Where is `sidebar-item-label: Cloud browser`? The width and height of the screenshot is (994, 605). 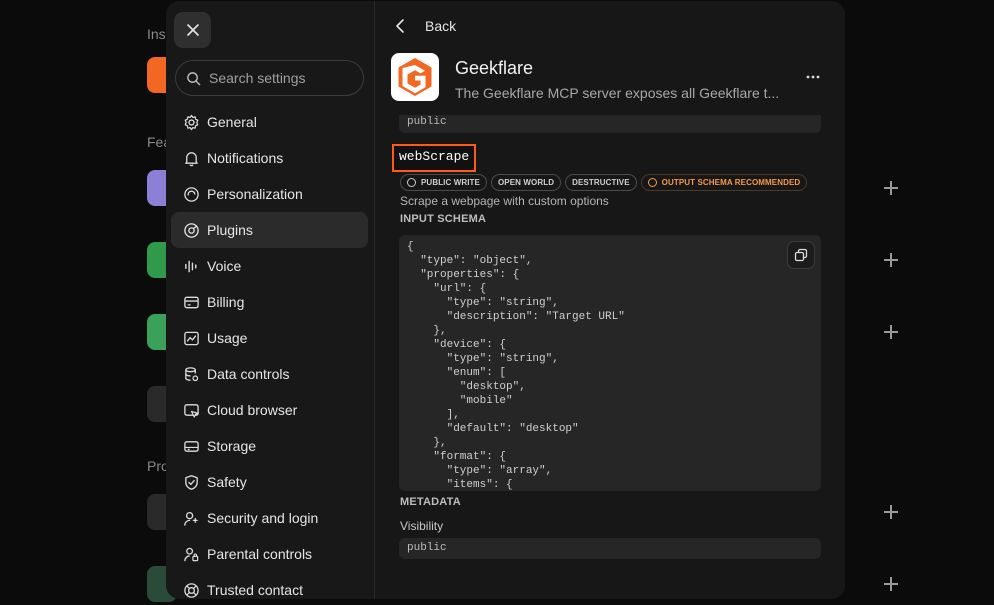
sidebar-item-label: Cloud browser is located at coordinates (252, 410).